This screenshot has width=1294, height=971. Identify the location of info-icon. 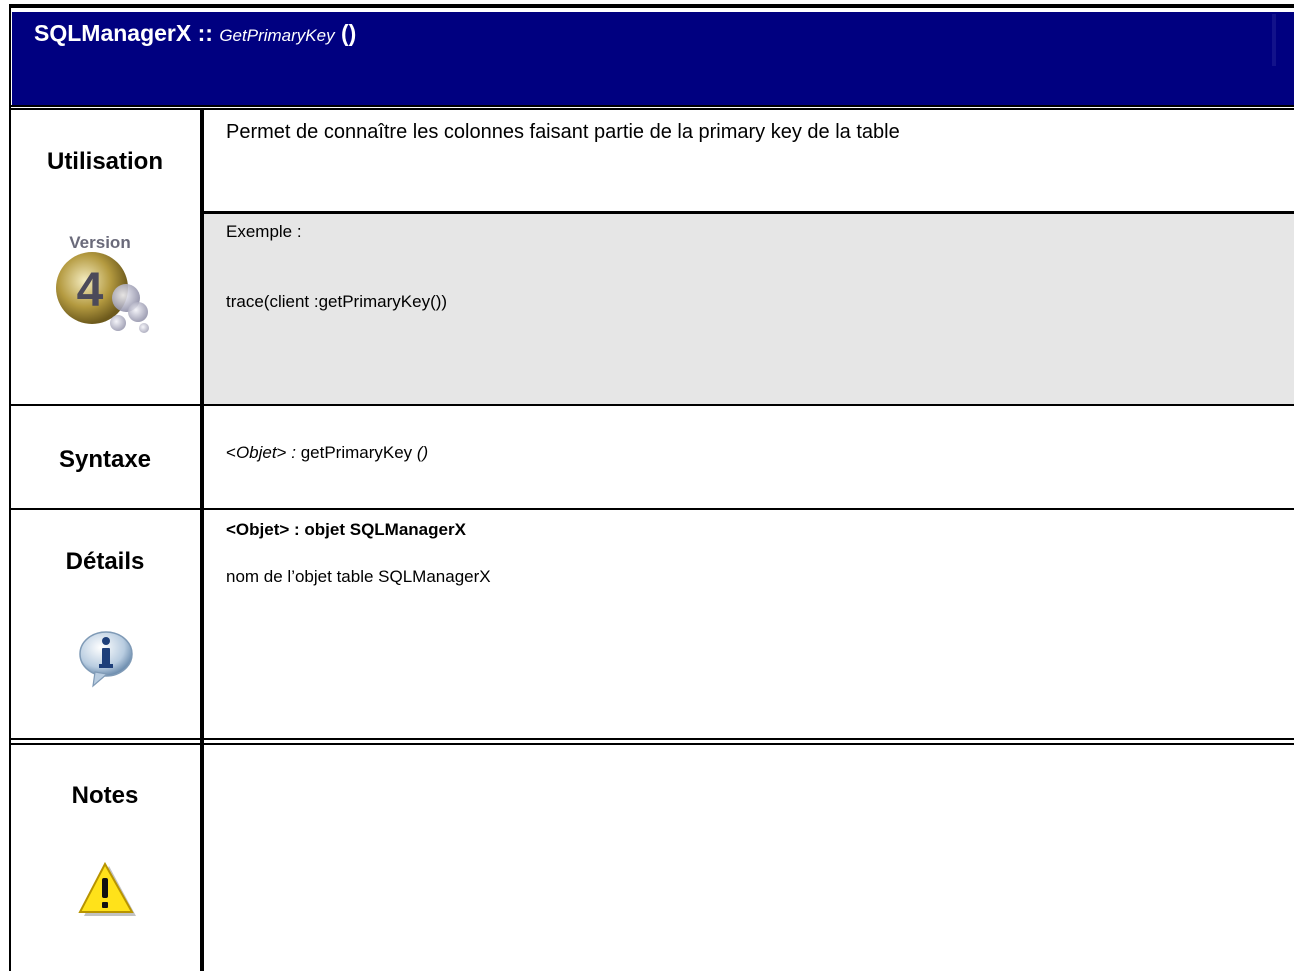
(107, 659).